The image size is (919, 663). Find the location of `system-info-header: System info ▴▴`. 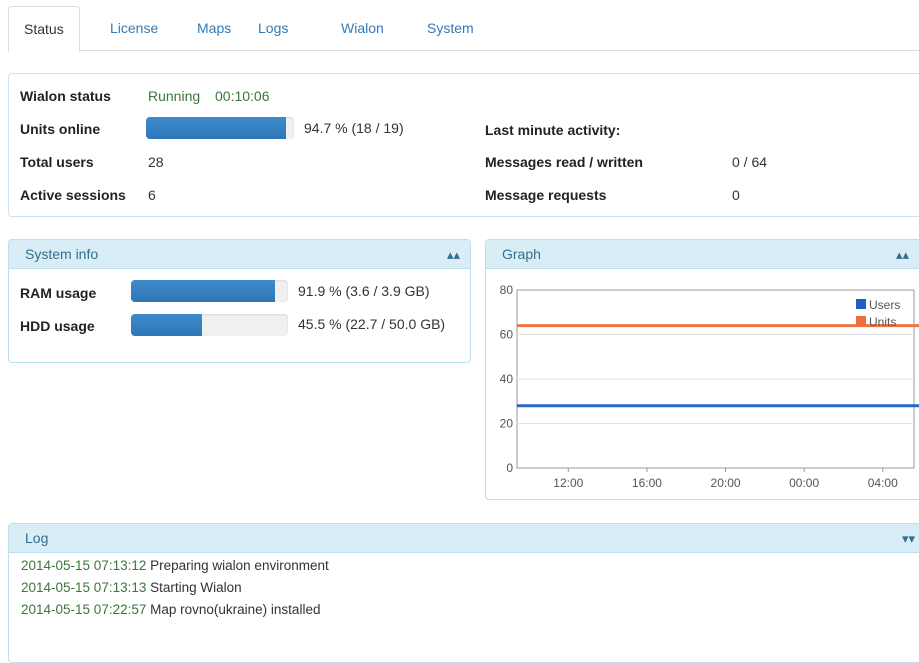

system-info-header: System info ▴▴ is located at coordinates (239, 254).